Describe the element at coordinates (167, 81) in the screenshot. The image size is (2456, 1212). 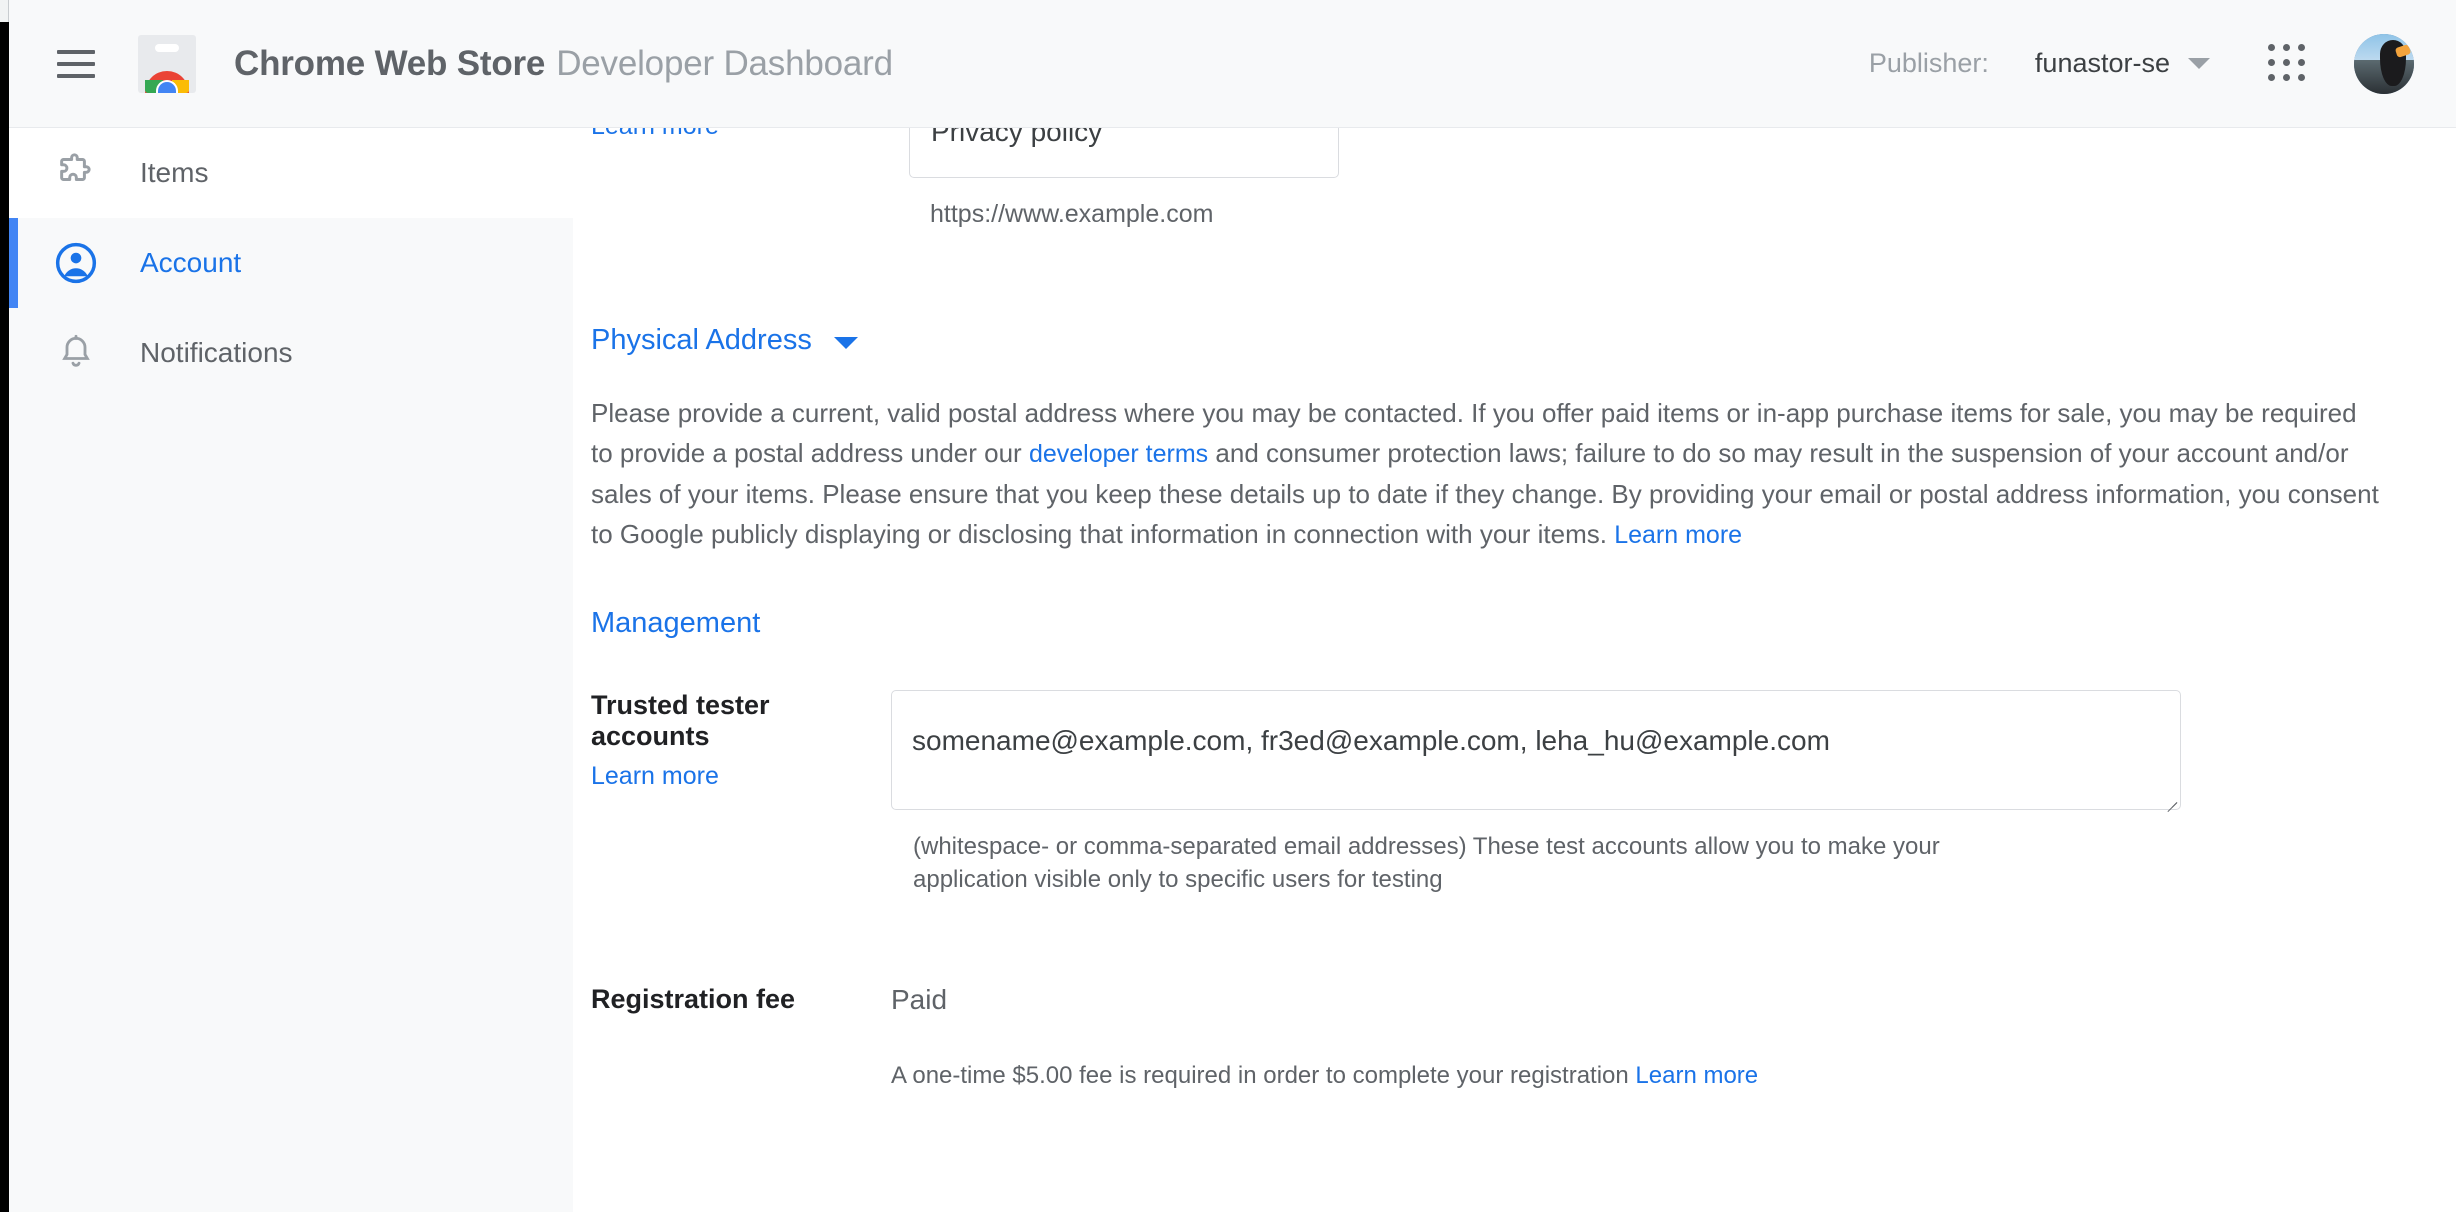
I see `chrome-mark-icon` at that location.